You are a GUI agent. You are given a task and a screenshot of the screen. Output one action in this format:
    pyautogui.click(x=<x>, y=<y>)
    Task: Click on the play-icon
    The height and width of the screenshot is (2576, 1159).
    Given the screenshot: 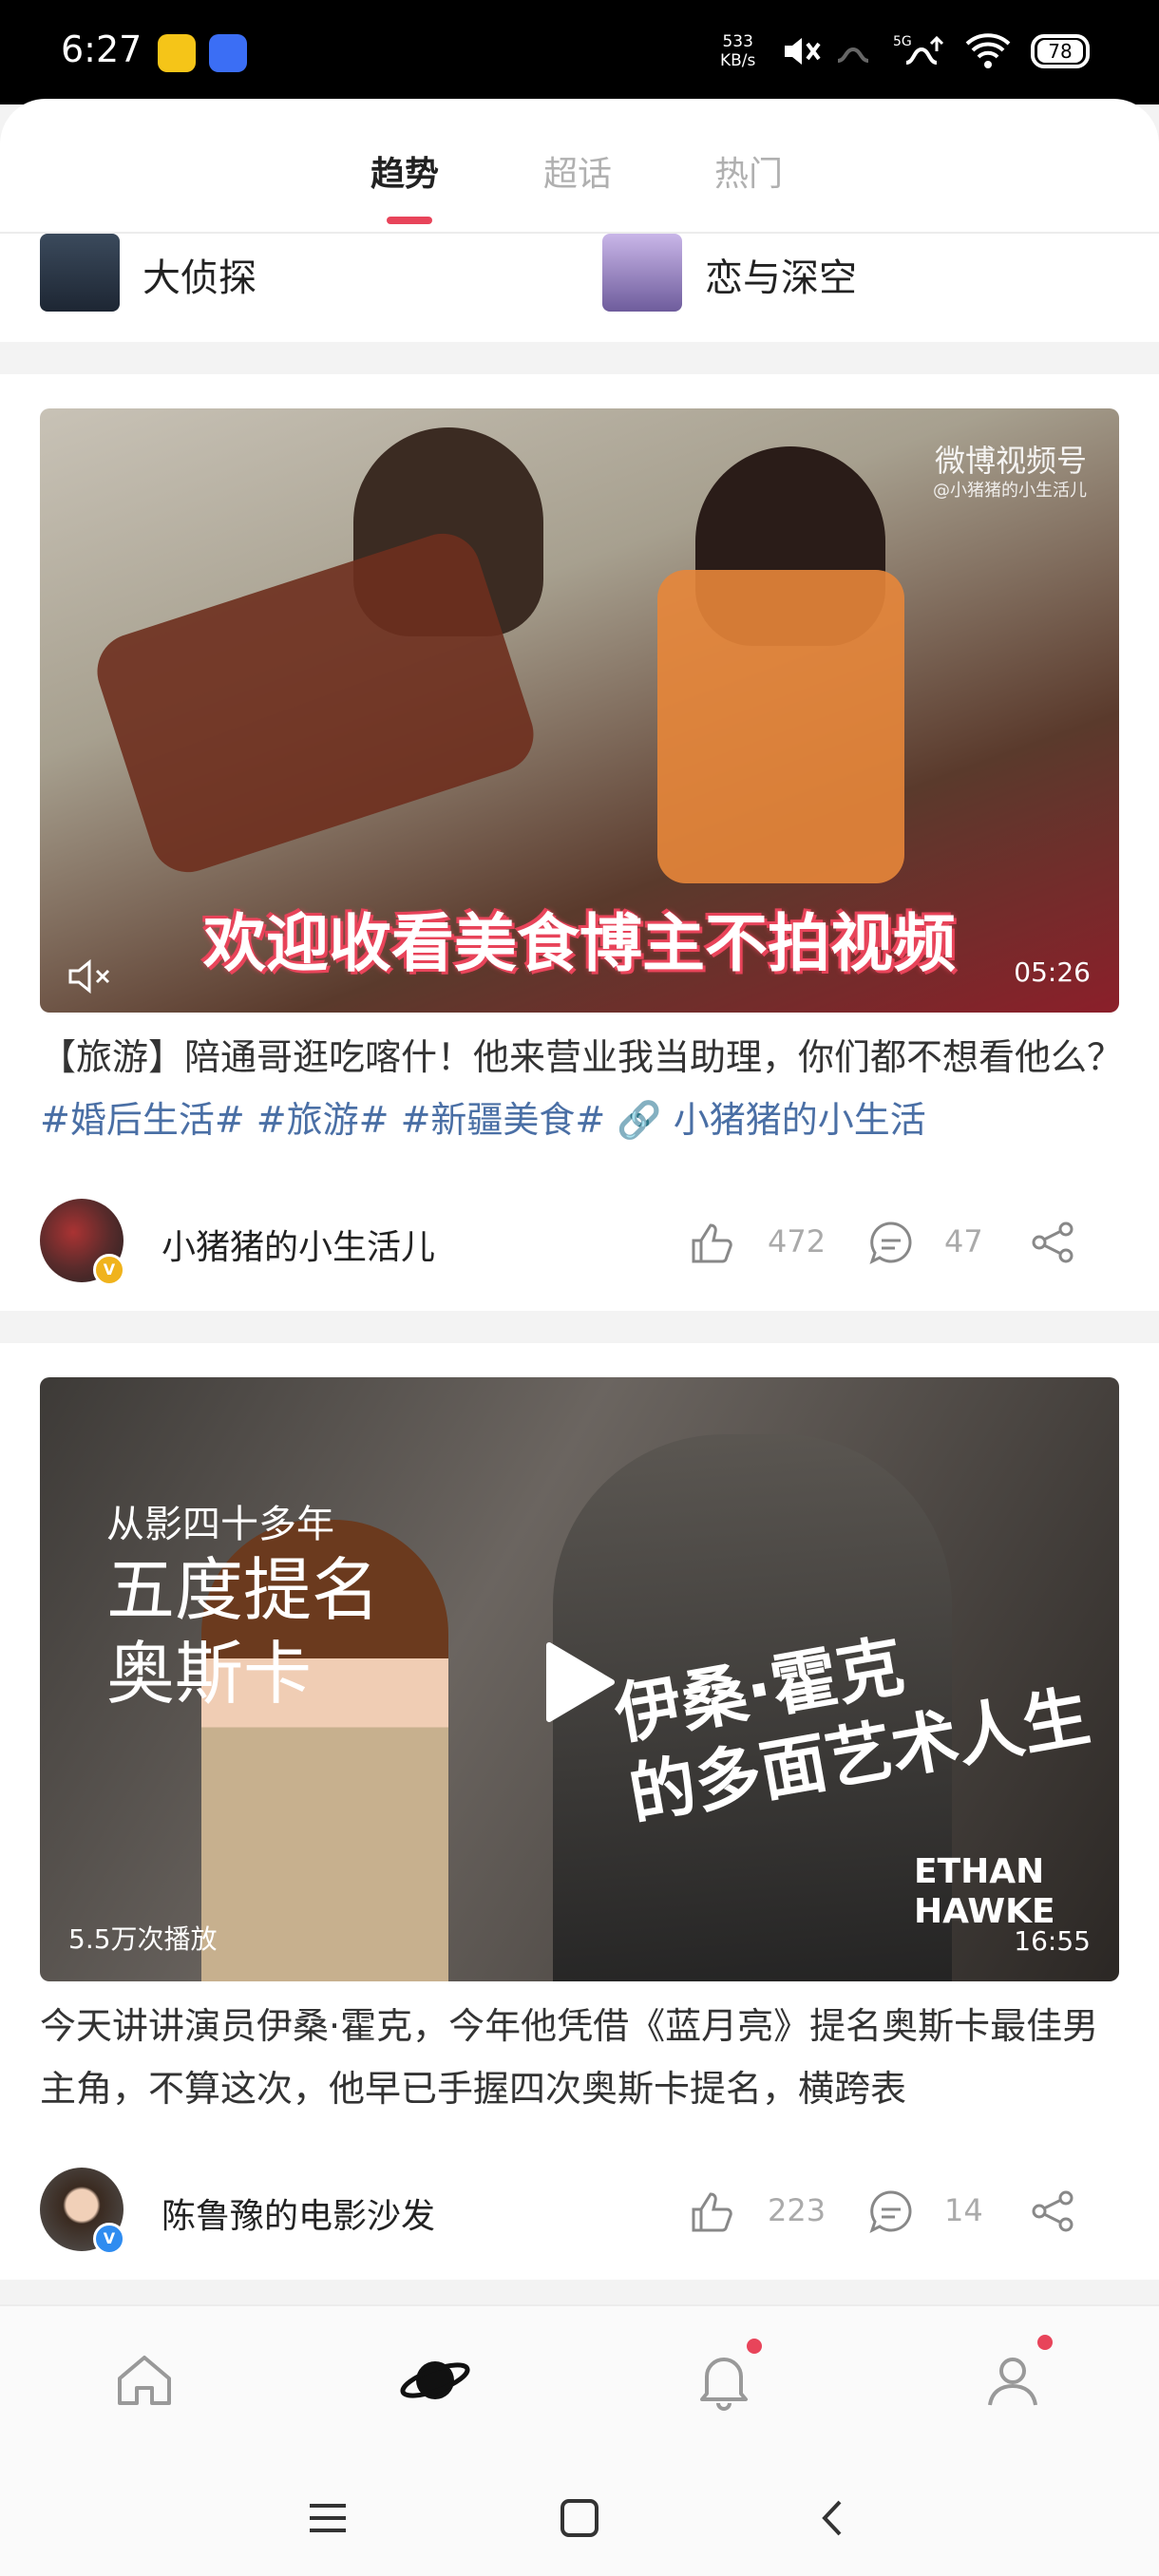 What is the action you would take?
    pyautogui.click(x=580, y=1682)
    